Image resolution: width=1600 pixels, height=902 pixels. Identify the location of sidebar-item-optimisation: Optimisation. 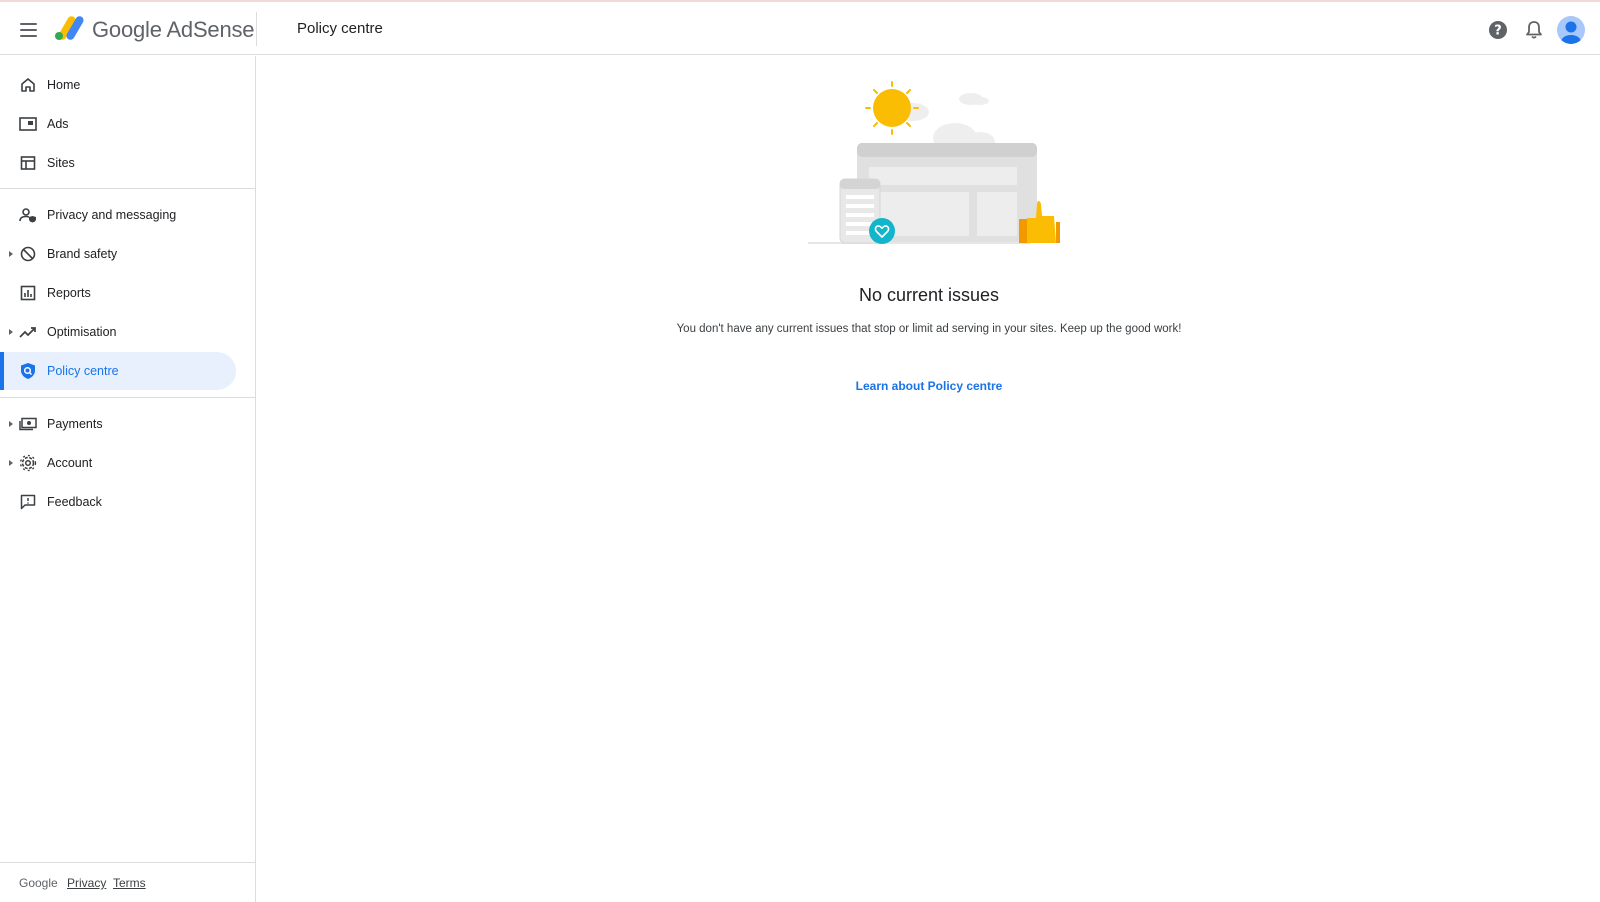
(118, 332).